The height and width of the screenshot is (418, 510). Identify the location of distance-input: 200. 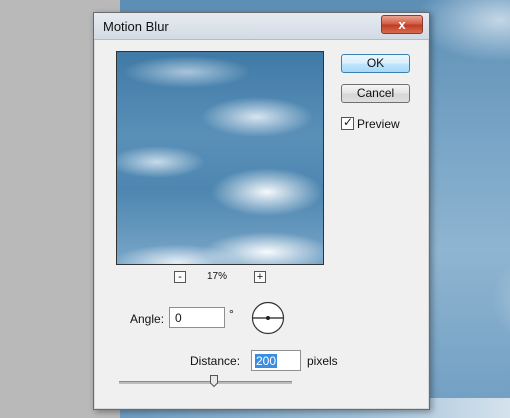
(276, 360).